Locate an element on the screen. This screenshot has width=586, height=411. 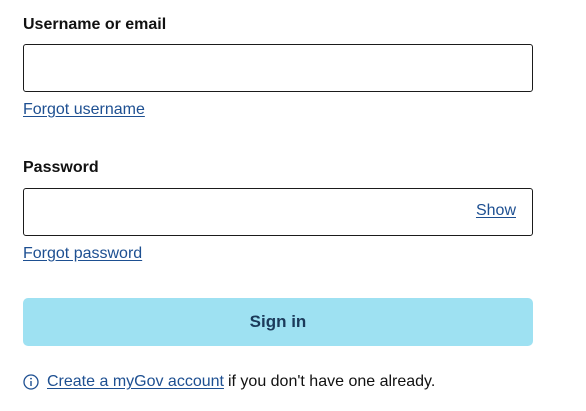
info-icon is located at coordinates (31, 382).